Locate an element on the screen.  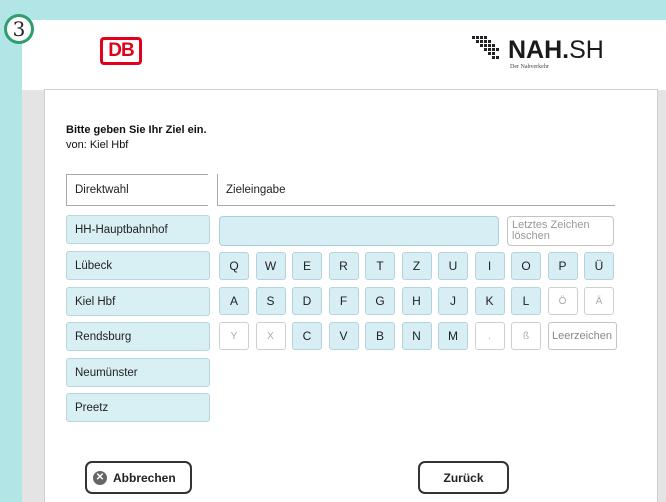
key-q: Q is located at coordinates (234, 266).